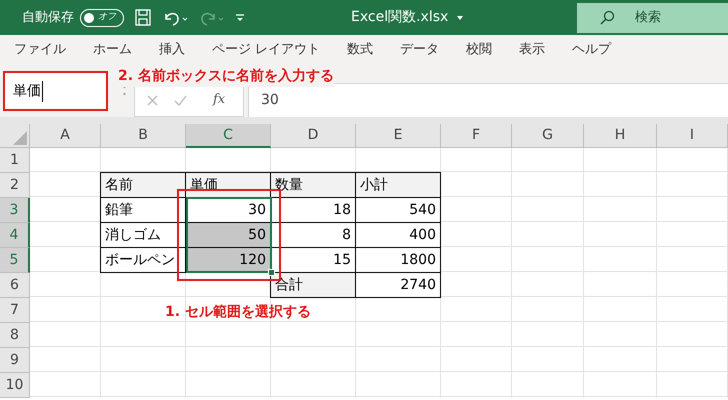 This screenshot has width=728, height=400. I want to click on autosave-toggle: オフ, so click(102, 17).